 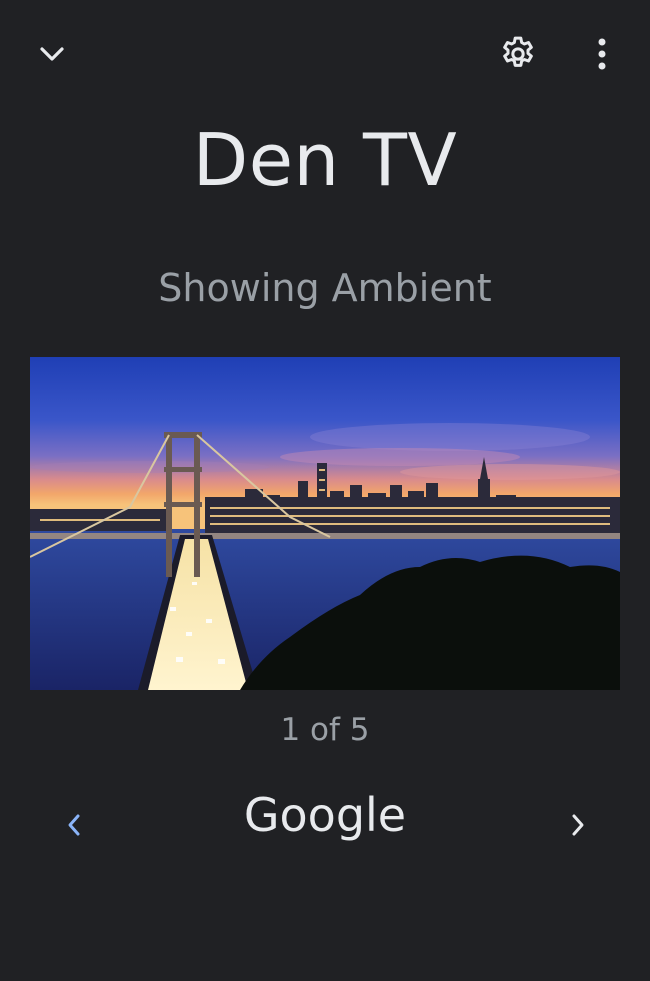 What do you see at coordinates (325, 730) in the screenshot?
I see `page-indicator: 1 of 5` at bounding box center [325, 730].